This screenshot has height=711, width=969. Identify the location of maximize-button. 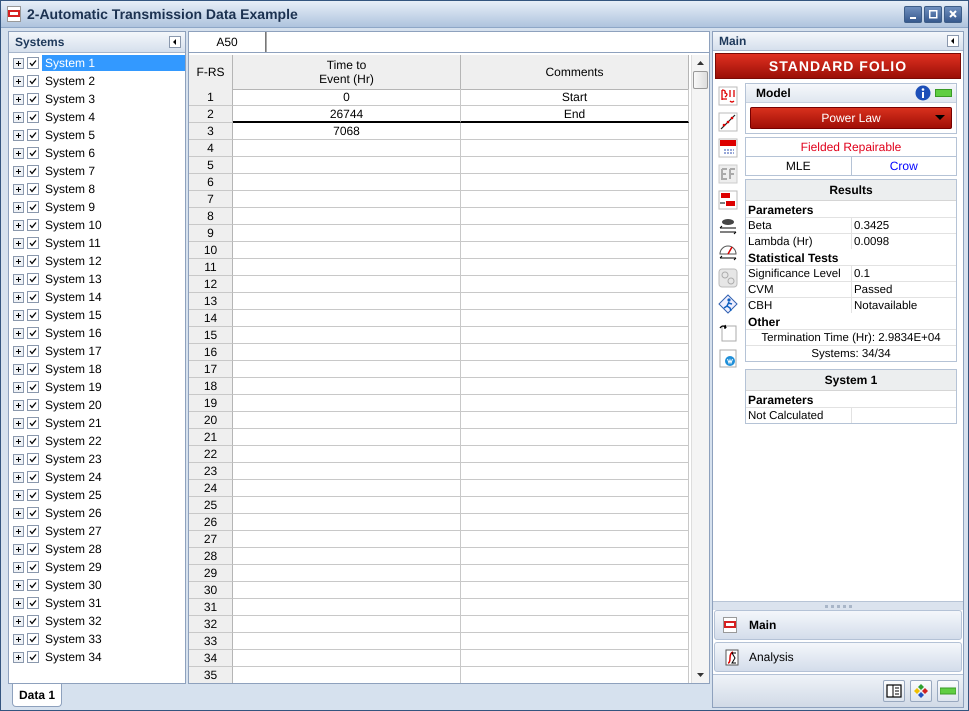
(933, 14).